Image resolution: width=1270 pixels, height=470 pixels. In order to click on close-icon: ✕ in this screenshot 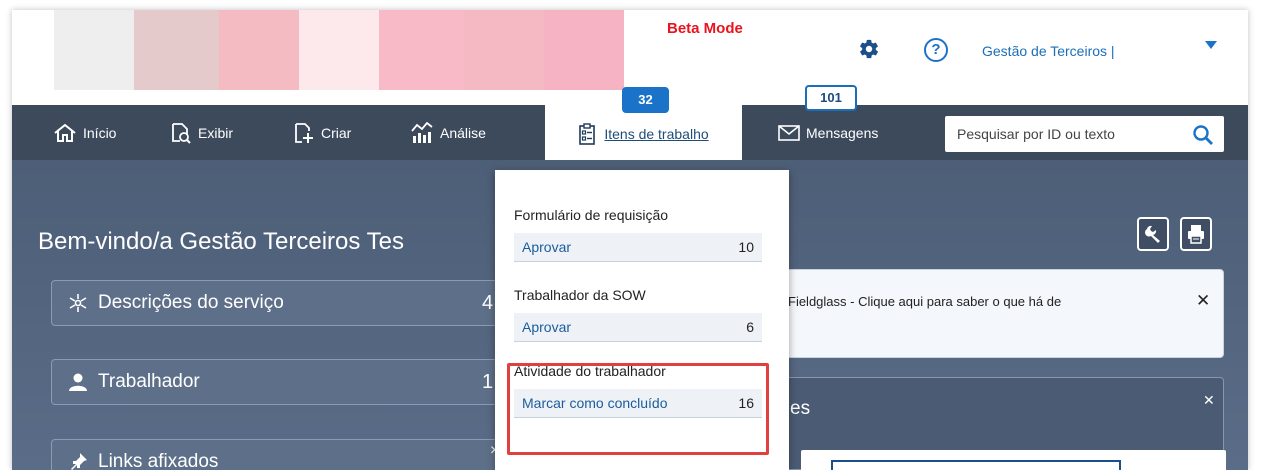, I will do `click(1203, 301)`.